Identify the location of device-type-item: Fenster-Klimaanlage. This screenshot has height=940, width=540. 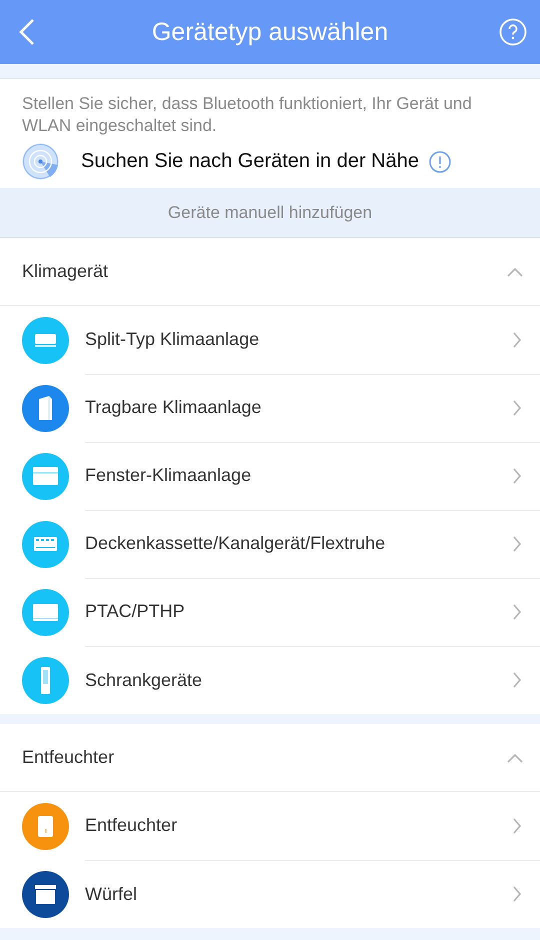
(270, 476).